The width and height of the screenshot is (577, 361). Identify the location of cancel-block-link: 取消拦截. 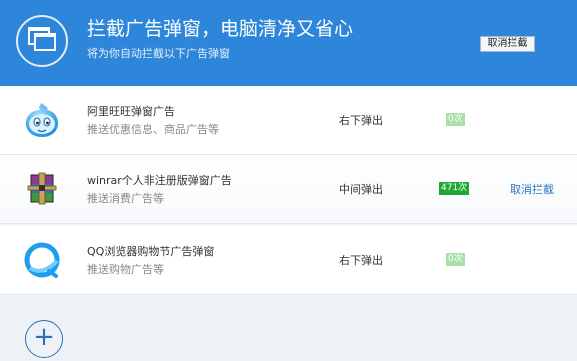
(532, 189).